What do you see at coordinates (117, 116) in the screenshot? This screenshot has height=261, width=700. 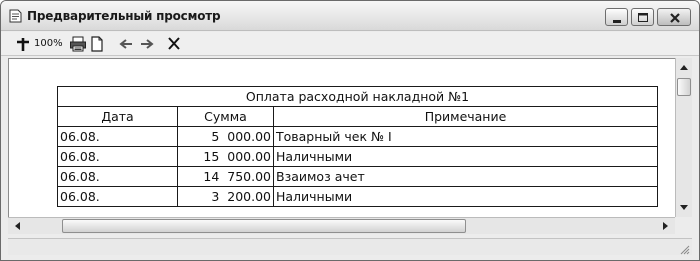 I see `column-header-date: Дата` at bounding box center [117, 116].